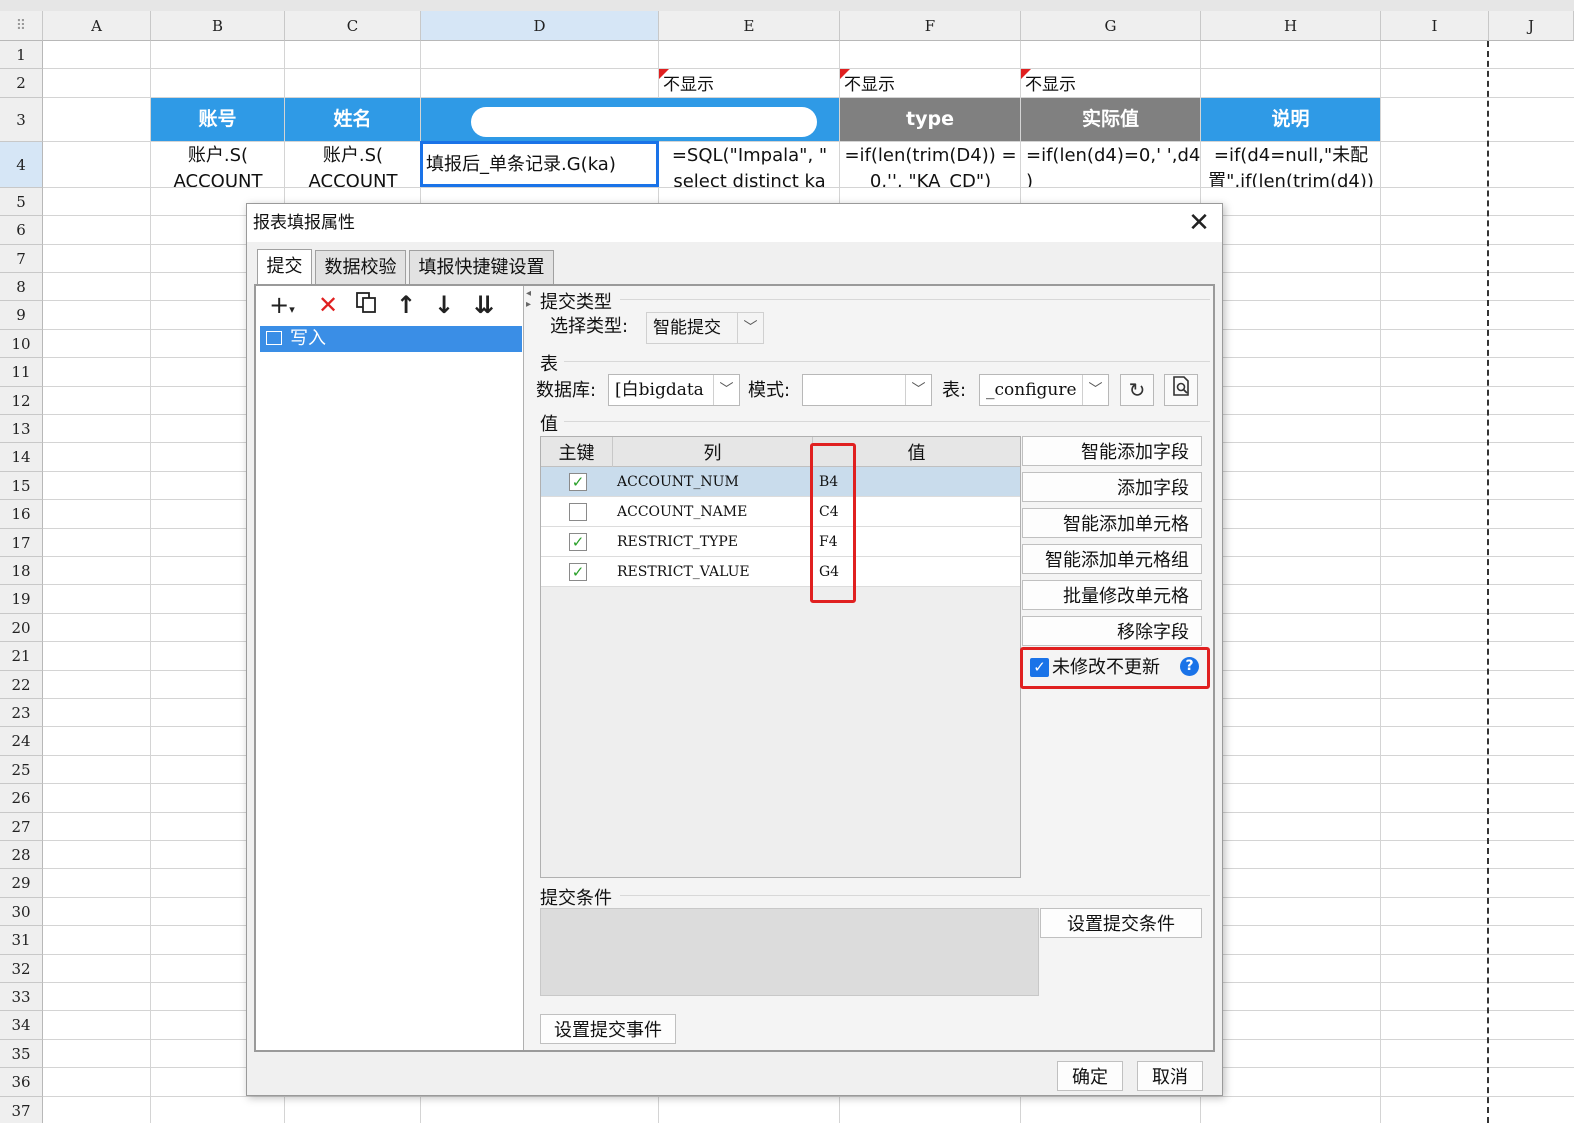 This screenshot has height=1123, width=1574. What do you see at coordinates (21, 741) in the screenshot?
I see `row-header-24: 24` at bounding box center [21, 741].